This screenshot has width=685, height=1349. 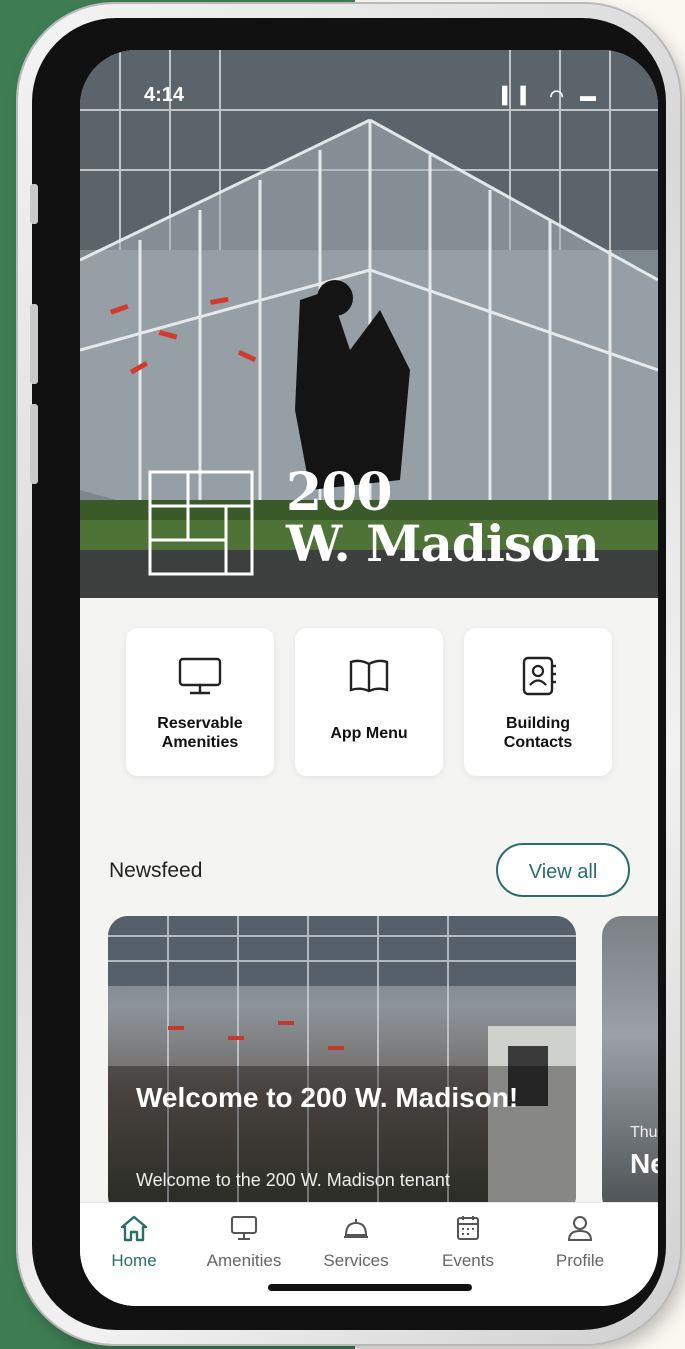 I want to click on contacts-book-icon, so click(x=539, y=676).